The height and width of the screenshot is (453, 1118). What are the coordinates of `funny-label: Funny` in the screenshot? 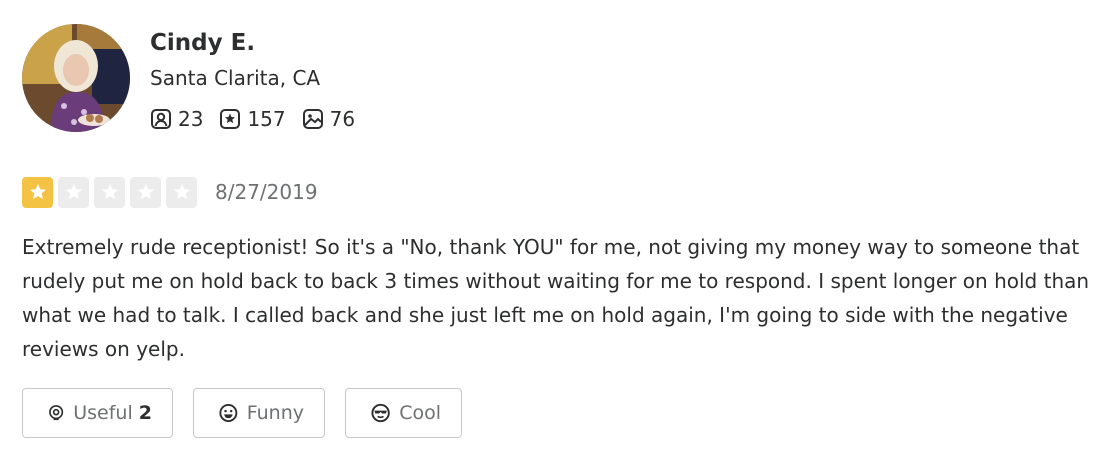 It's located at (275, 413).